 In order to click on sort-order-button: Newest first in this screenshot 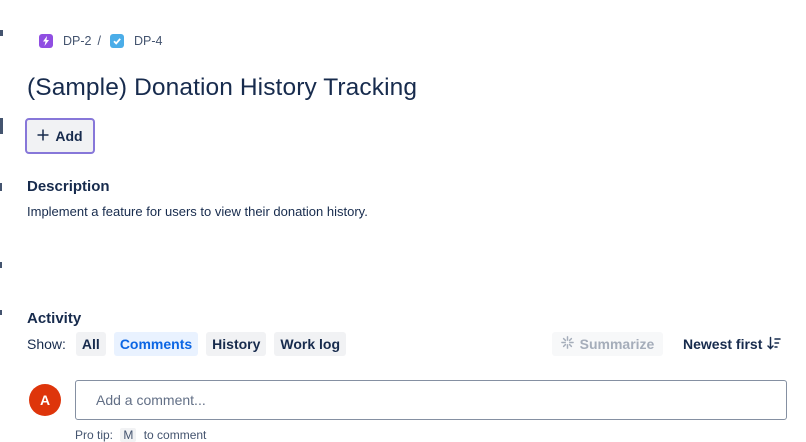, I will do `click(732, 344)`.